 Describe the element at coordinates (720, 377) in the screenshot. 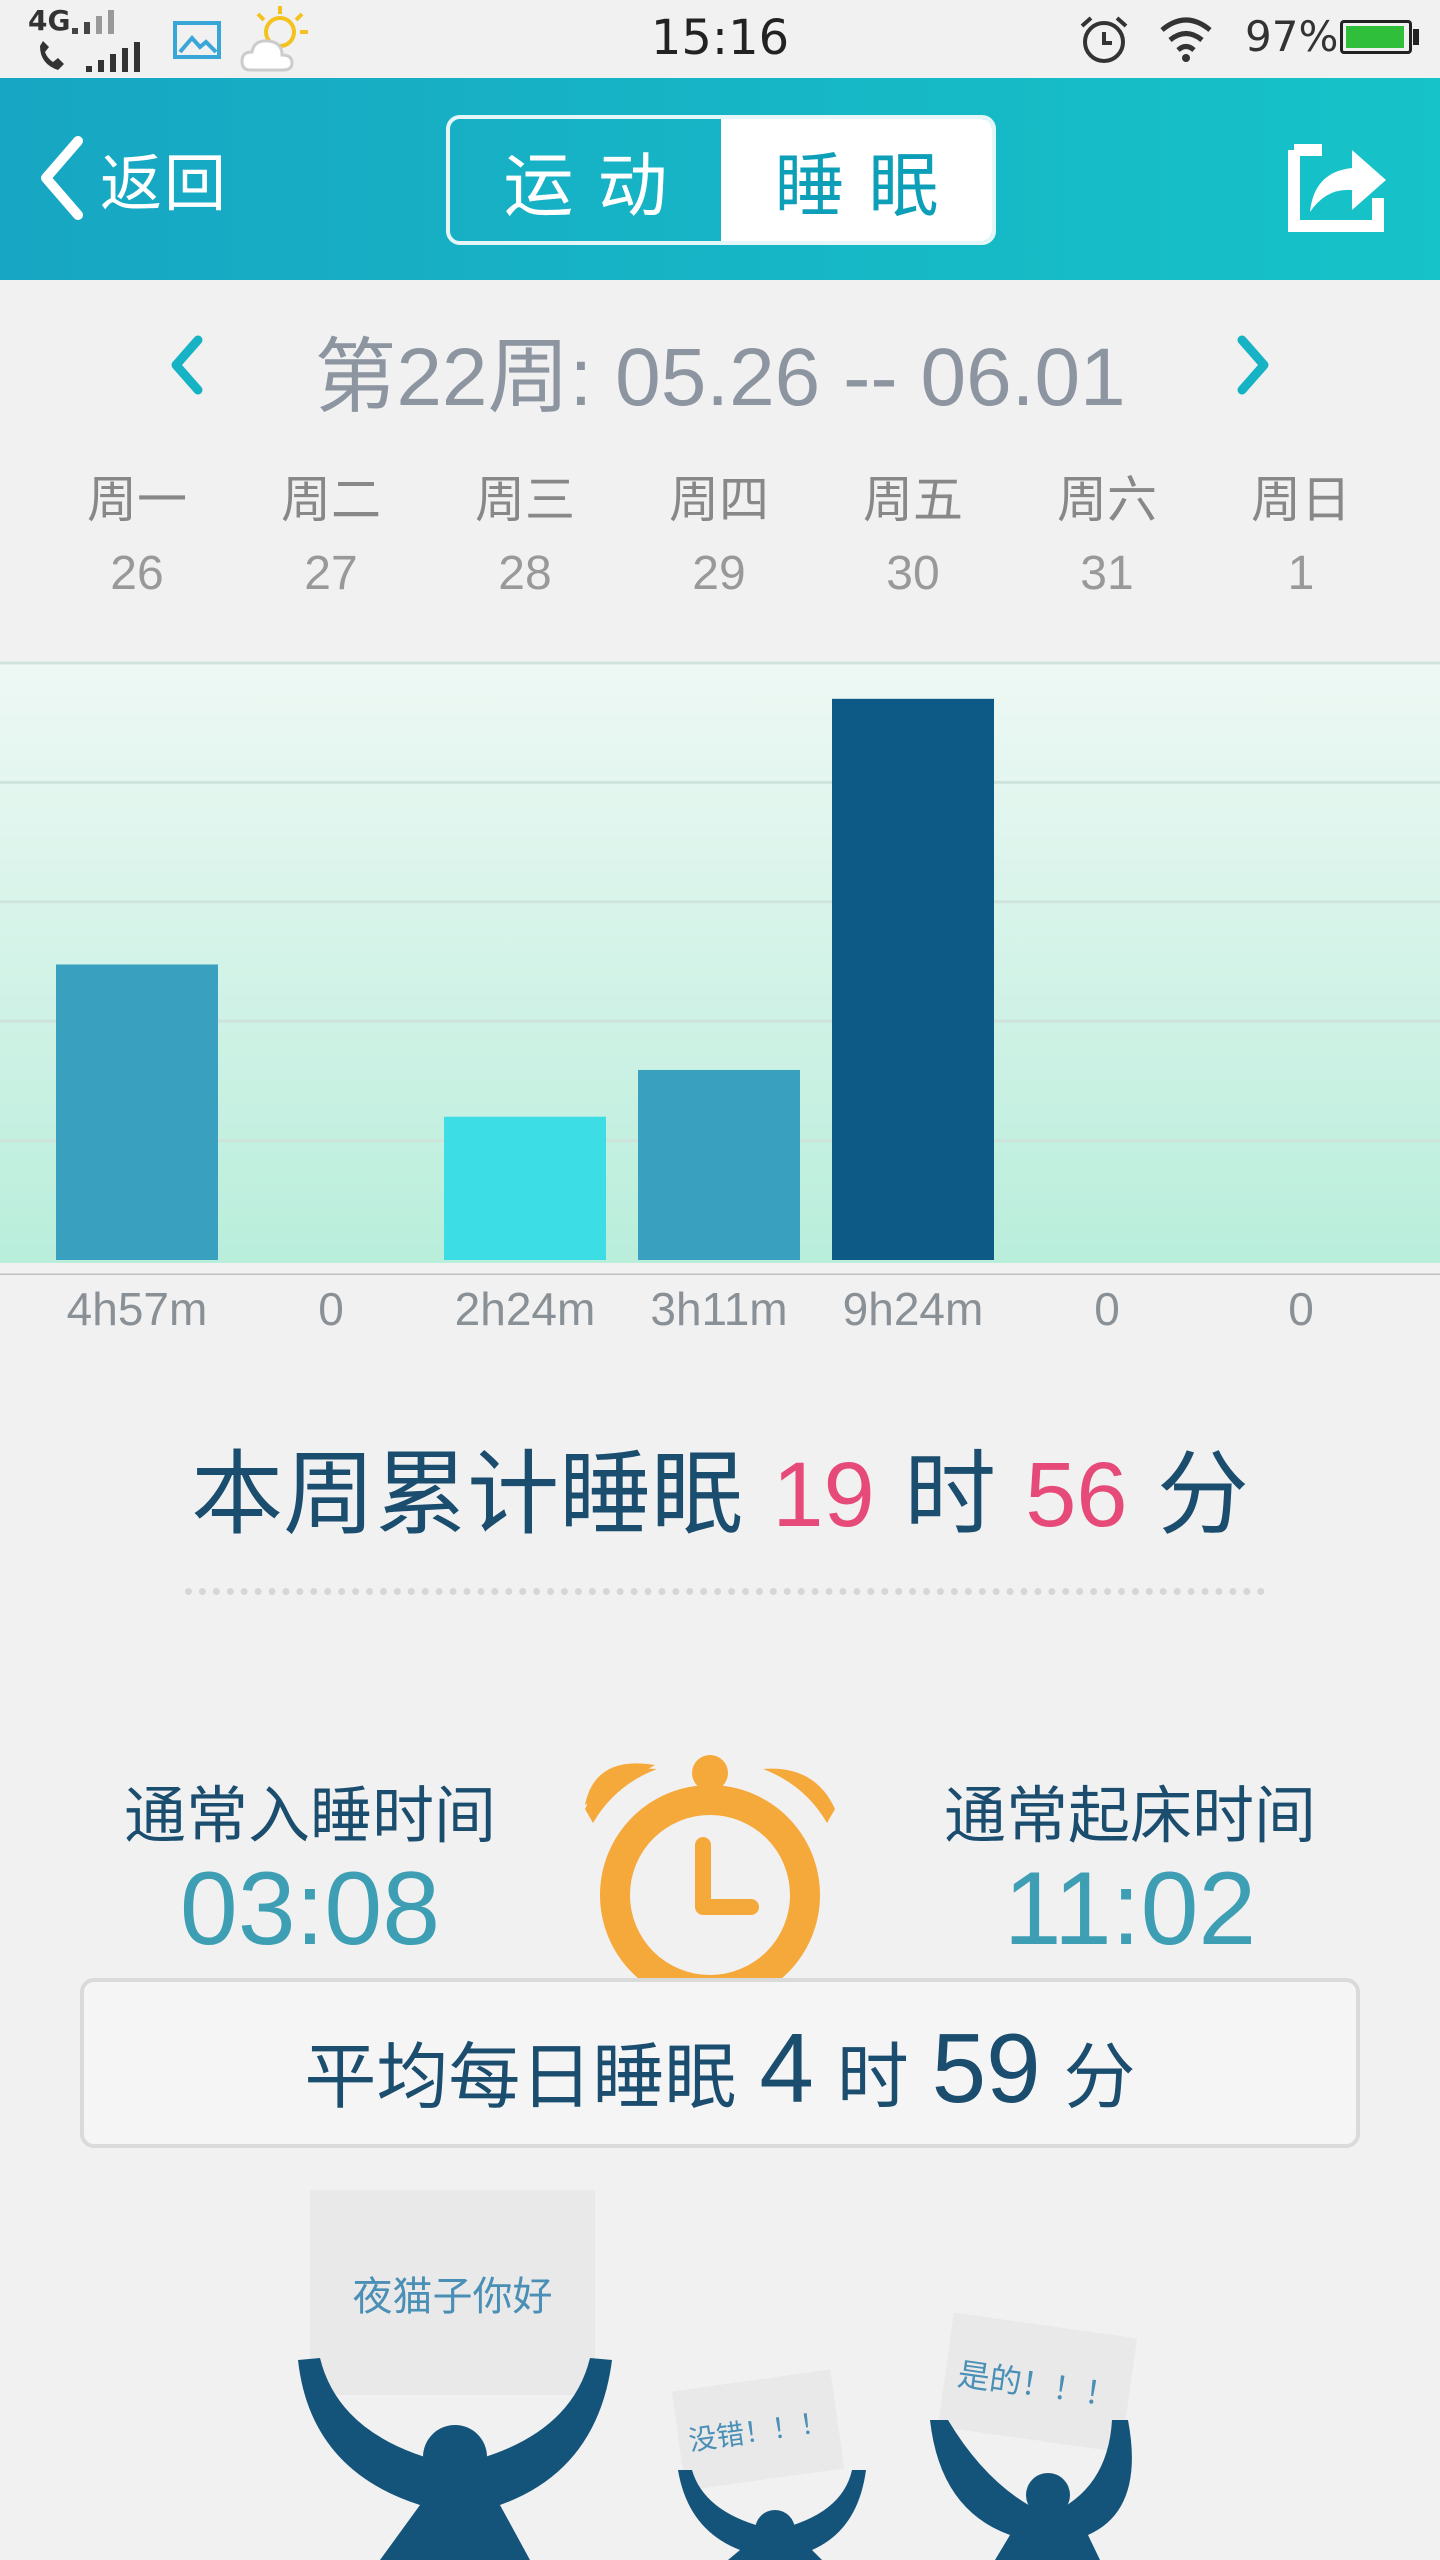

I see `week-title: 第22周: 05.26 -- 06.01` at that location.